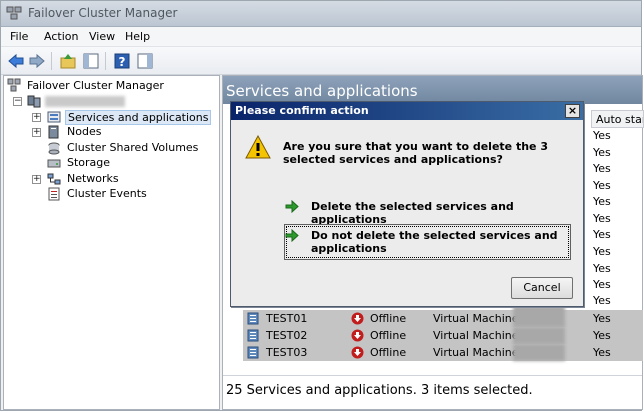 This screenshot has height=413, width=644. Describe the element at coordinates (14, 85) in the screenshot. I see `cluster-manager-icon` at that location.